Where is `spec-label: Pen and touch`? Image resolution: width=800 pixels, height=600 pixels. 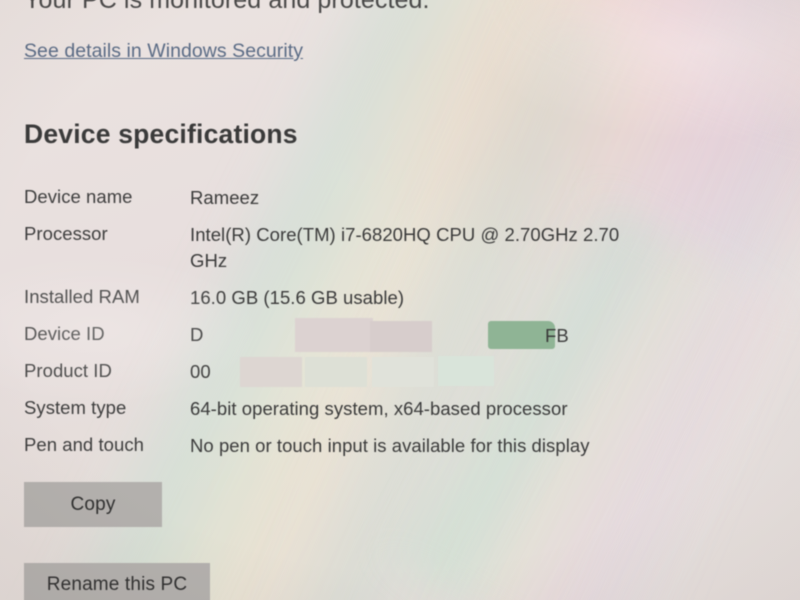 spec-label: Pen and touch is located at coordinates (84, 444).